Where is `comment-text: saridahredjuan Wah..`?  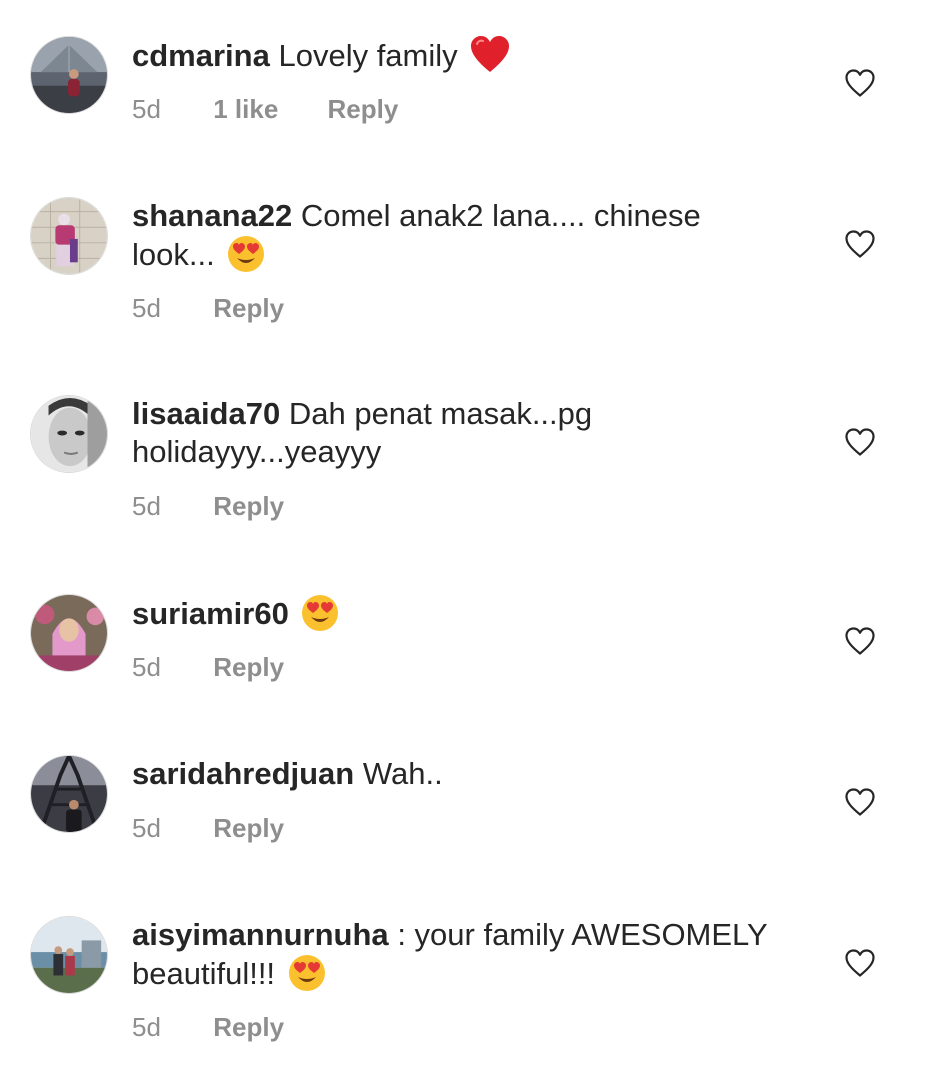
comment-text: saridahredjuan Wah.. is located at coordinates (452, 774).